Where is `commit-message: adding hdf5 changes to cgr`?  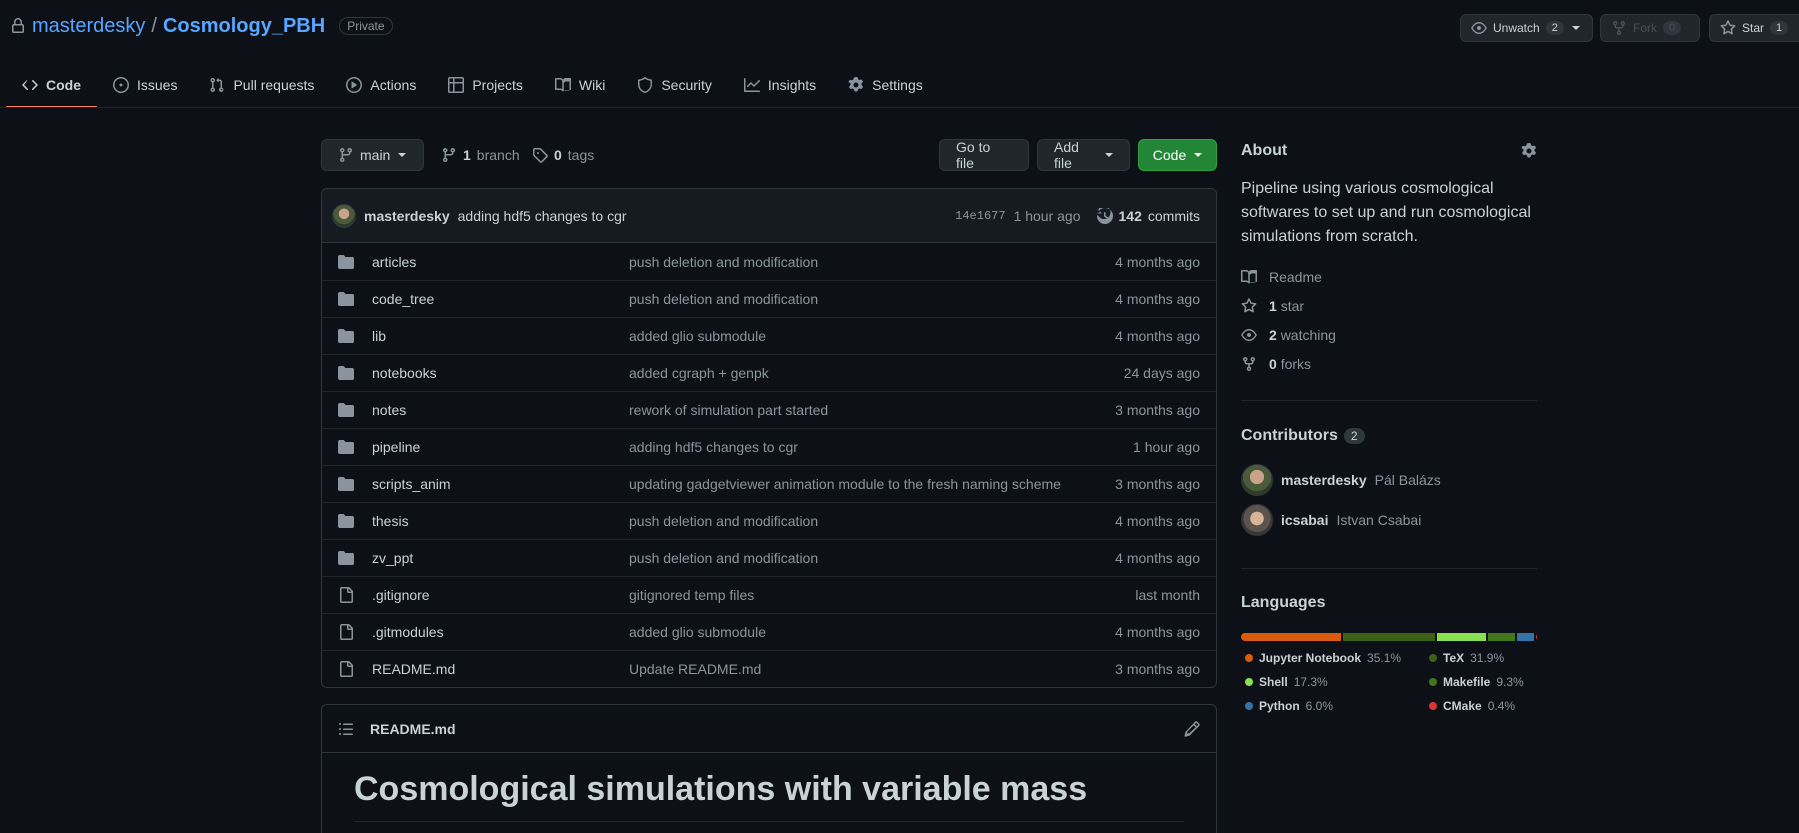 commit-message: adding hdf5 changes to cgr is located at coordinates (703, 216).